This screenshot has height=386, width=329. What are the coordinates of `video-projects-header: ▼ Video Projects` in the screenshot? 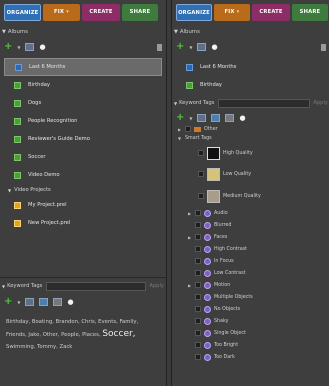 It's located at (83, 190).